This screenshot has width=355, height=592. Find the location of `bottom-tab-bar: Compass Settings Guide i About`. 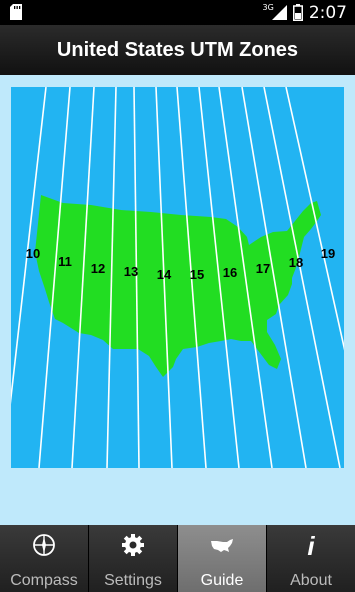

bottom-tab-bar: Compass Settings Guide i About is located at coordinates (177, 558).